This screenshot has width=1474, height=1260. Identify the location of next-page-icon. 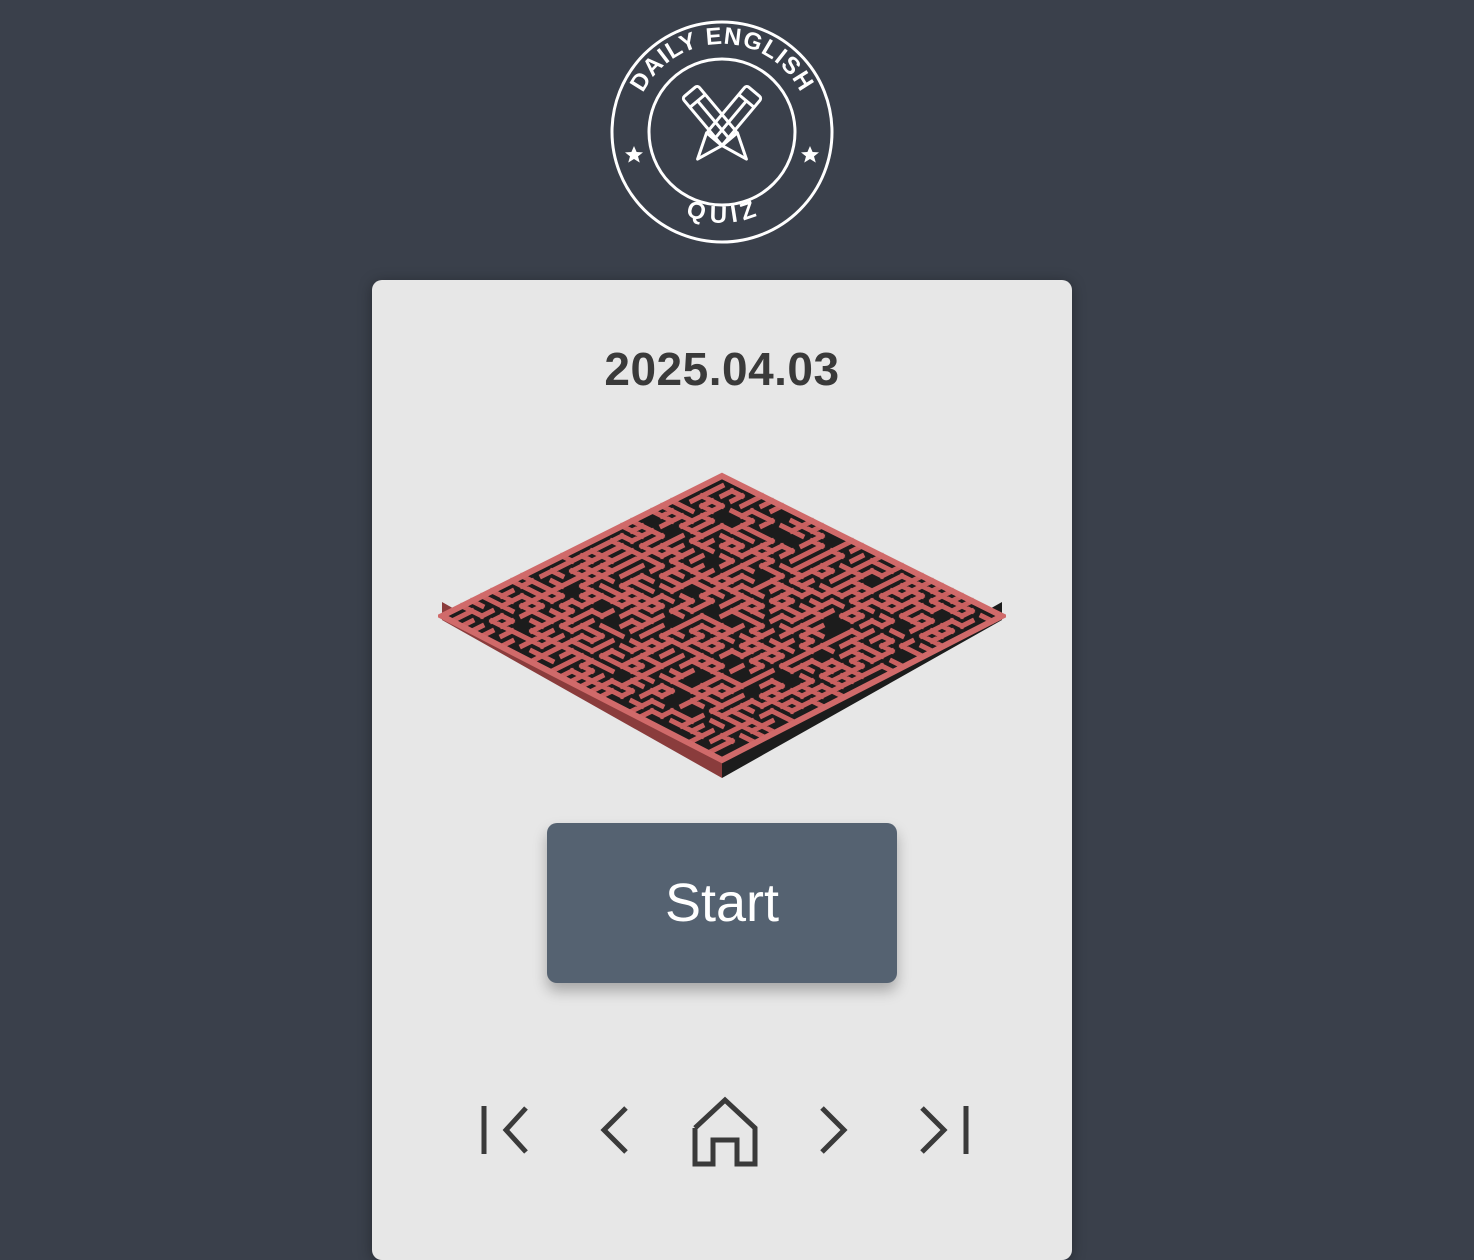
(834, 1130).